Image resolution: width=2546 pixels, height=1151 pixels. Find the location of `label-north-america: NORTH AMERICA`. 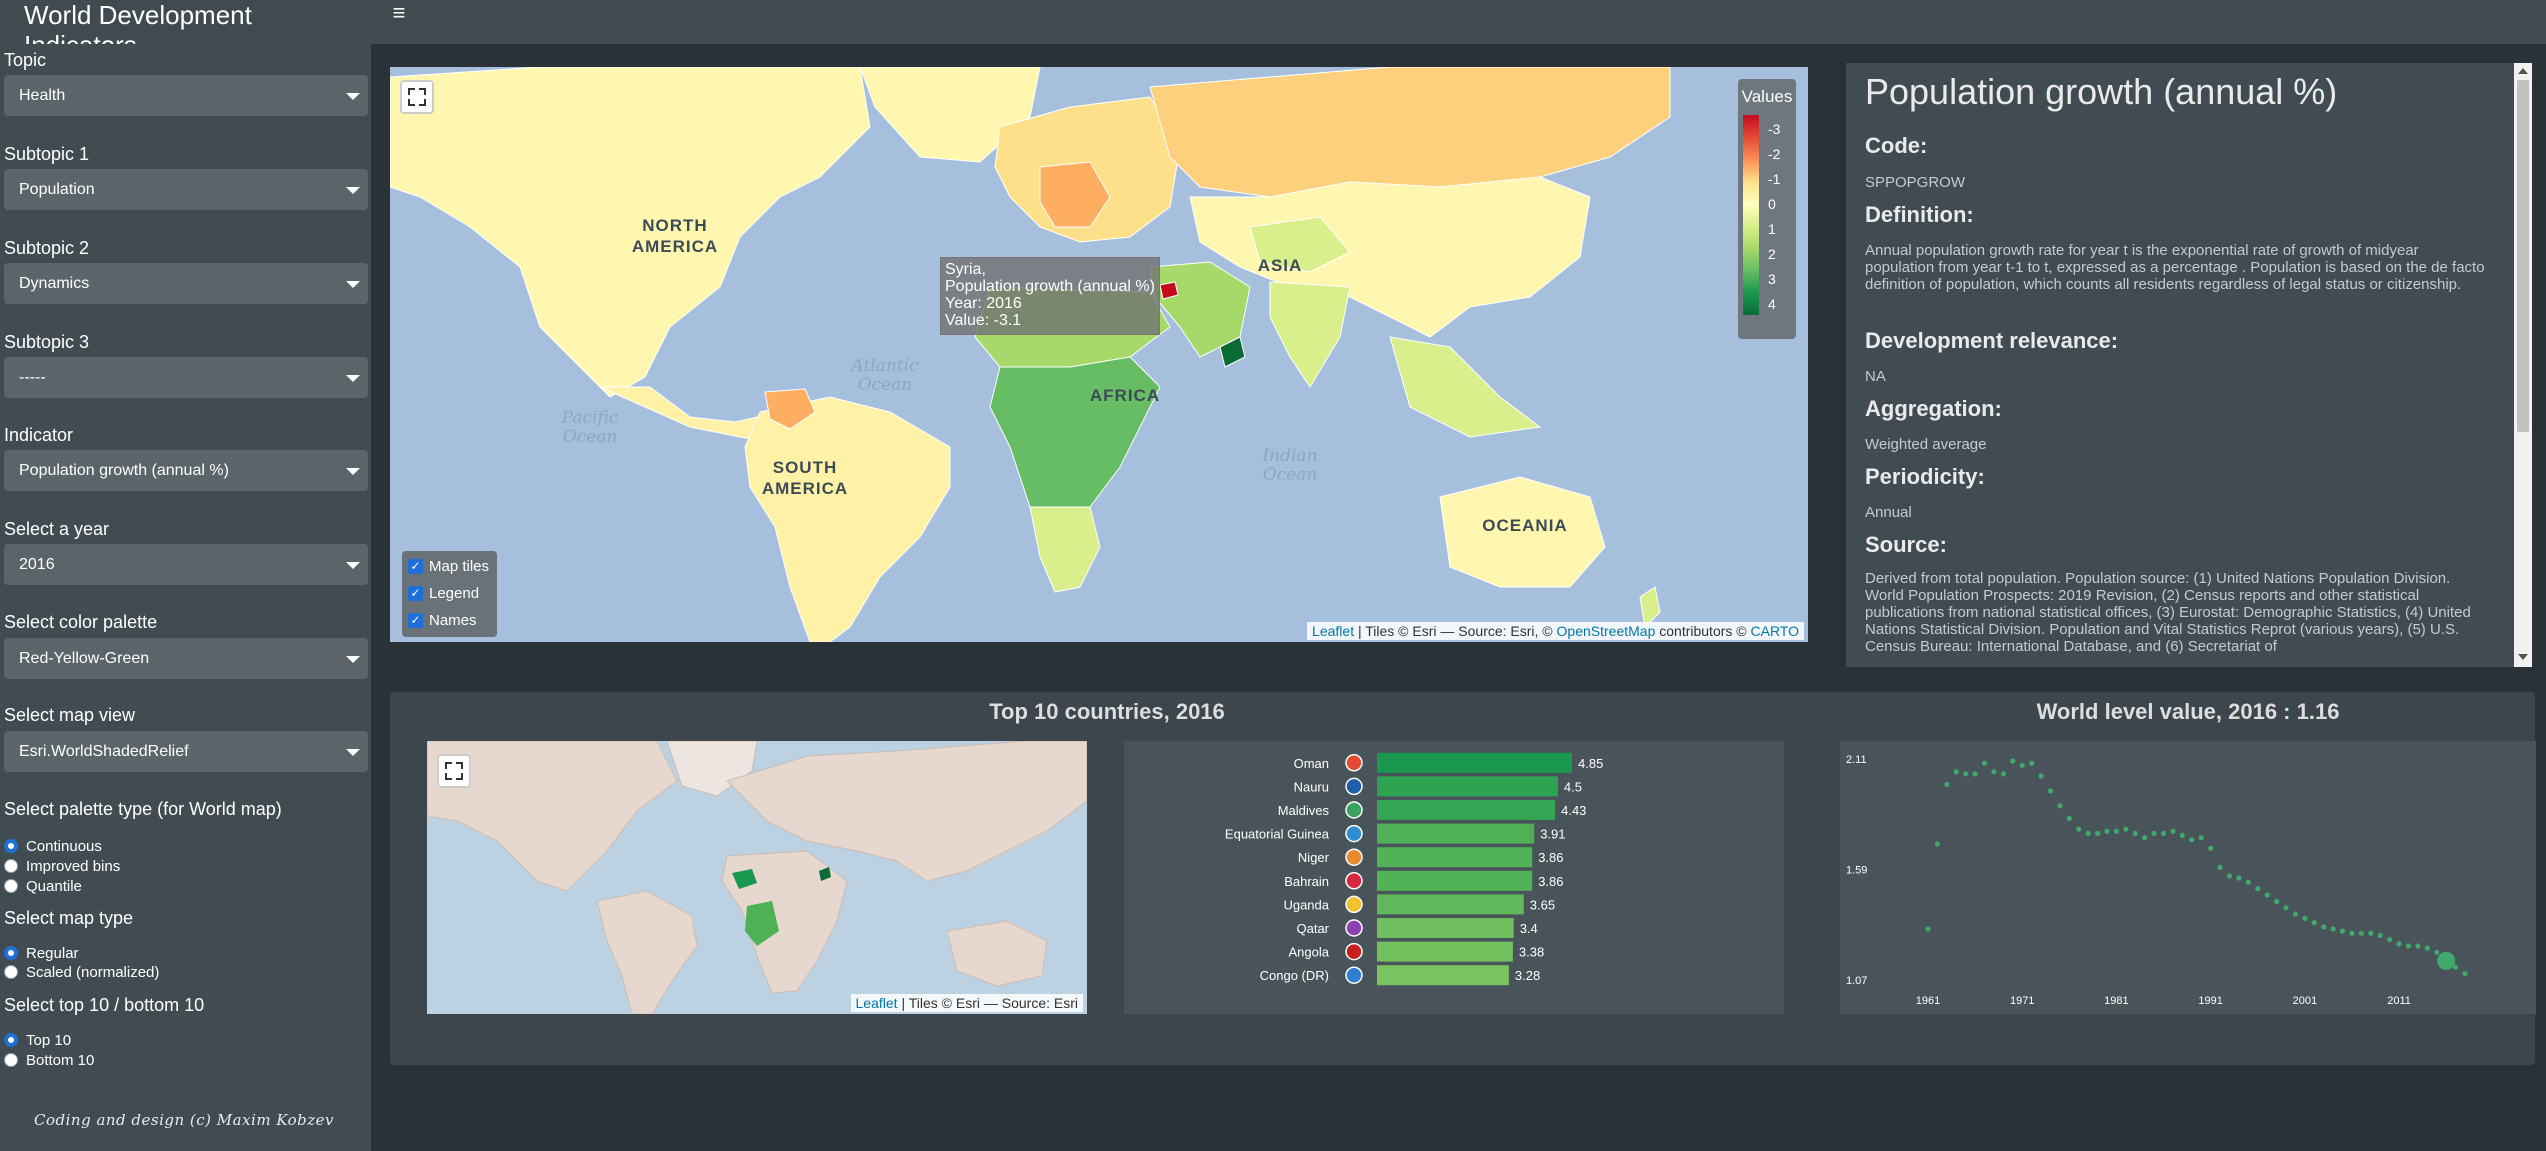

label-north-america: NORTH AMERICA is located at coordinates (675, 236).